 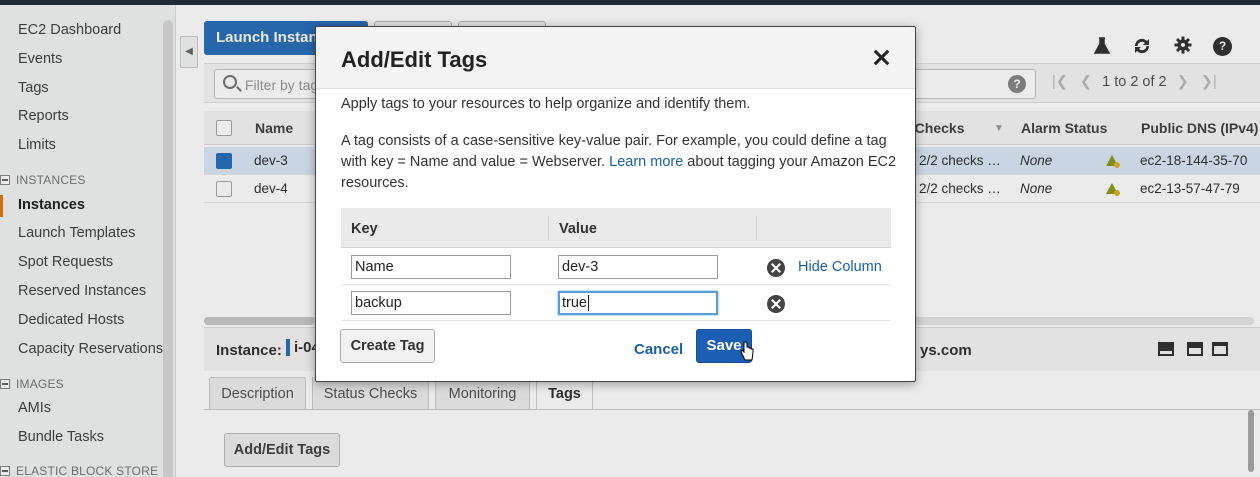 What do you see at coordinates (578, 229) in the screenshot?
I see `column-value: Value` at bounding box center [578, 229].